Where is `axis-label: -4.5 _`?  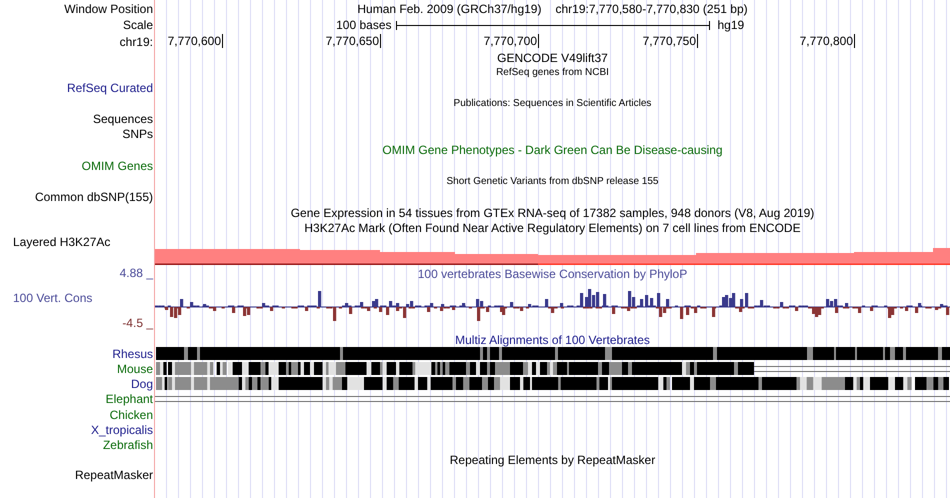
axis-label: -4.5 _ is located at coordinates (137, 323).